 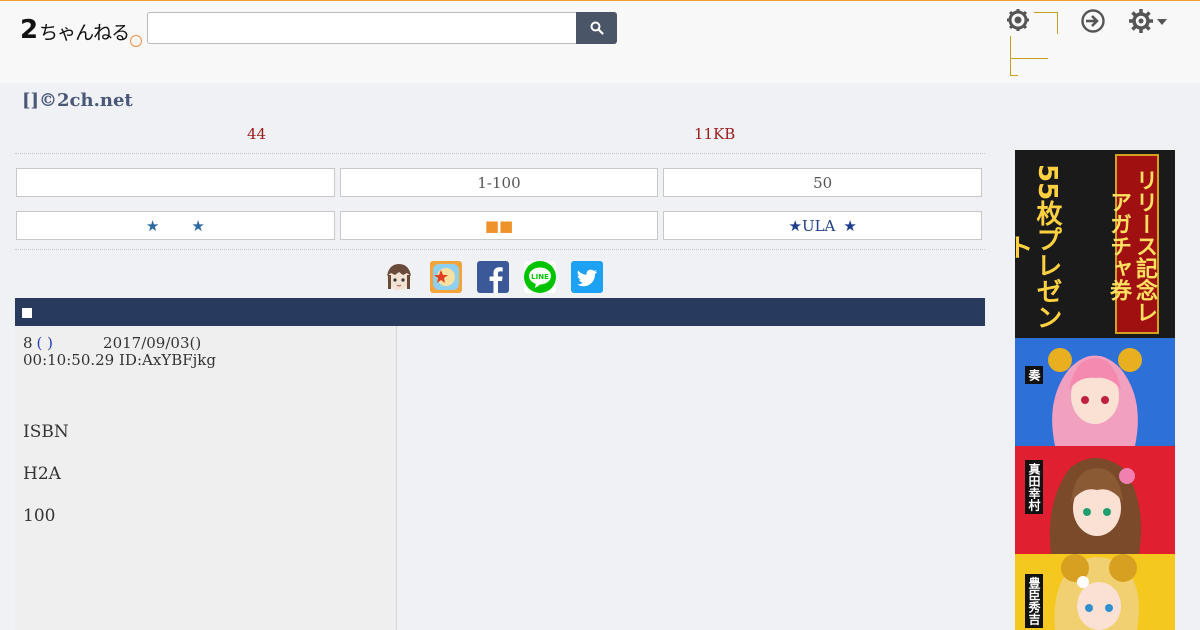 I want to click on ad-headline-left: 55枚プレゼント, so click(x=1038, y=247).